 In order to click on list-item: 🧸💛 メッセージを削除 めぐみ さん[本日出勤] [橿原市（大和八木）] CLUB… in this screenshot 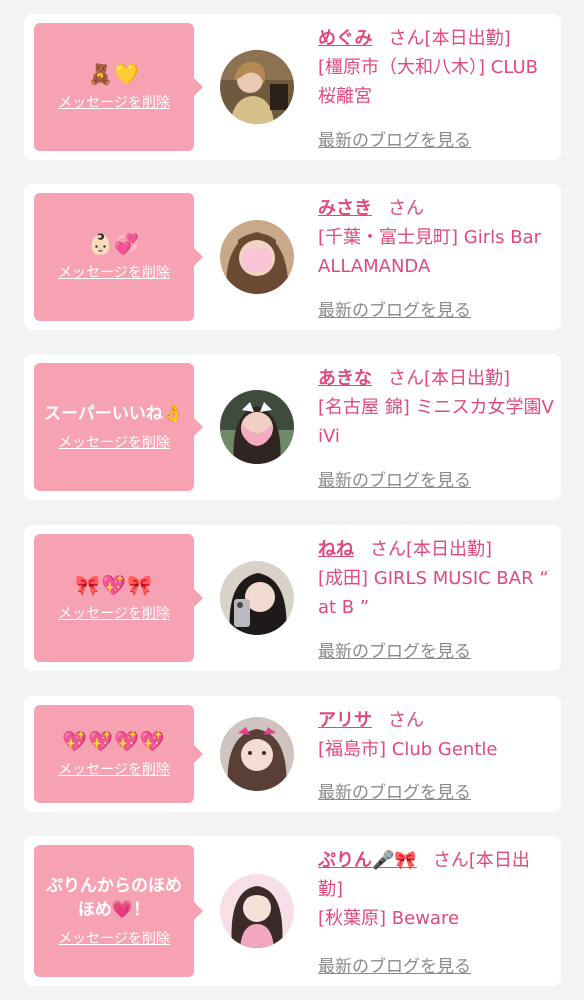, I will do `click(292, 87)`.